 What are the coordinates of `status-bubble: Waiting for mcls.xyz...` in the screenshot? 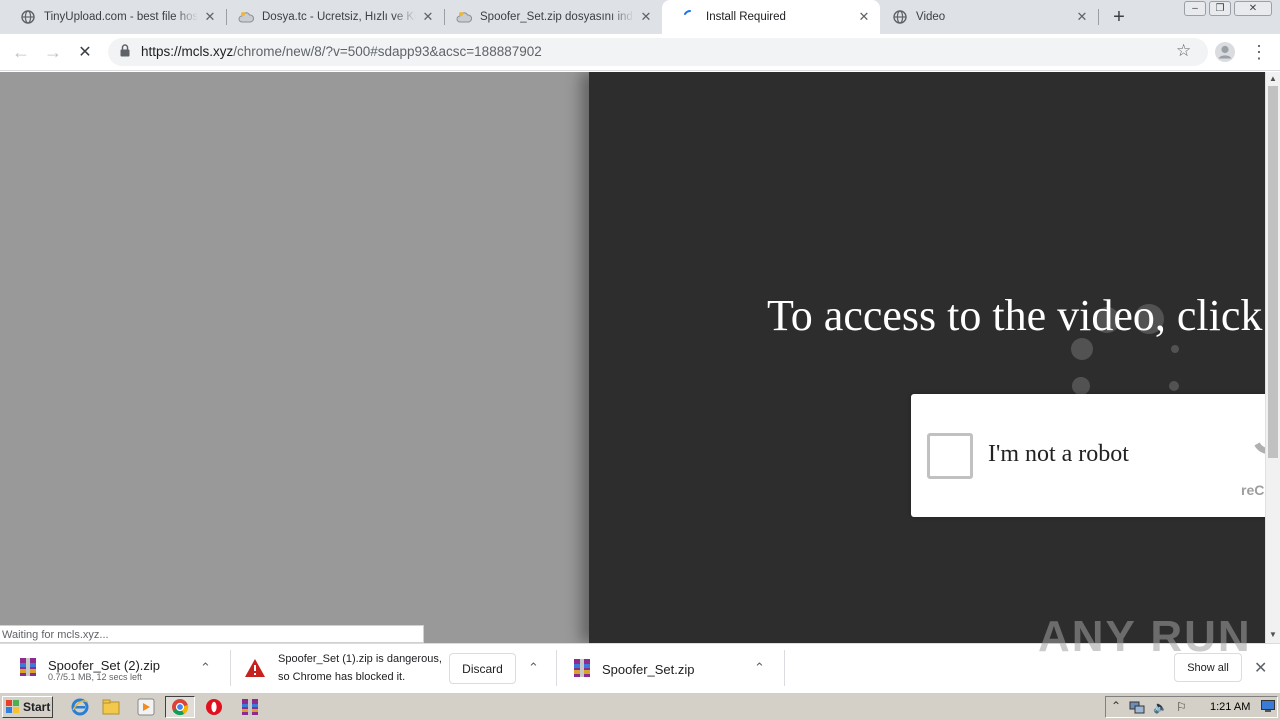 It's located at (212, 634).